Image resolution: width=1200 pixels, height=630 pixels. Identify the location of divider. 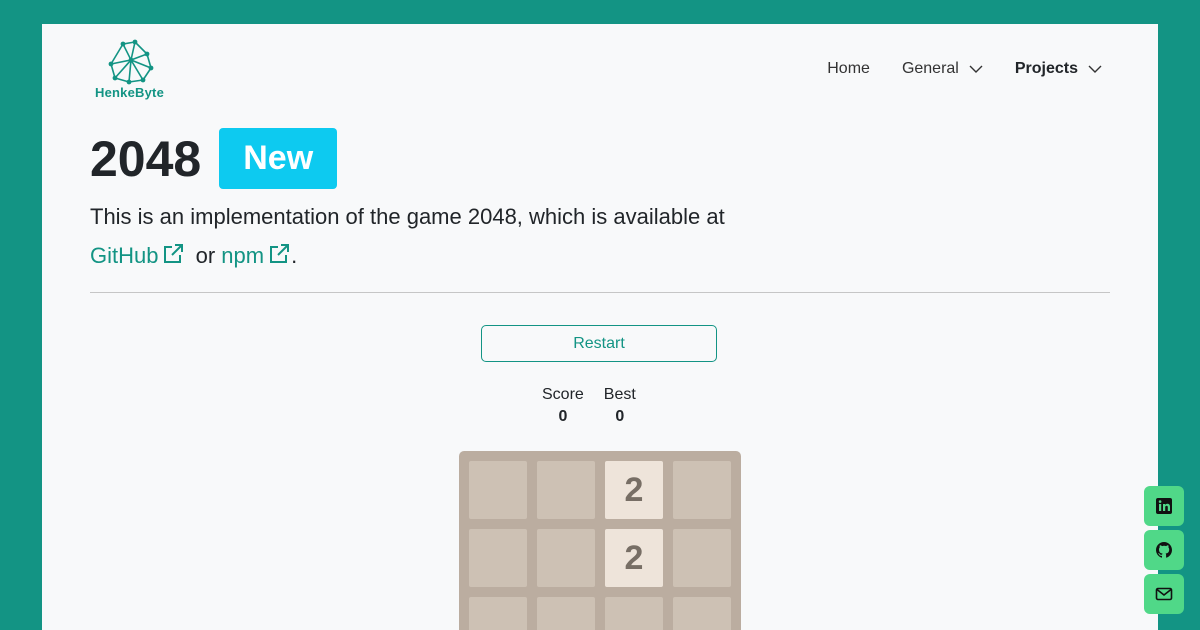
(600, 292).